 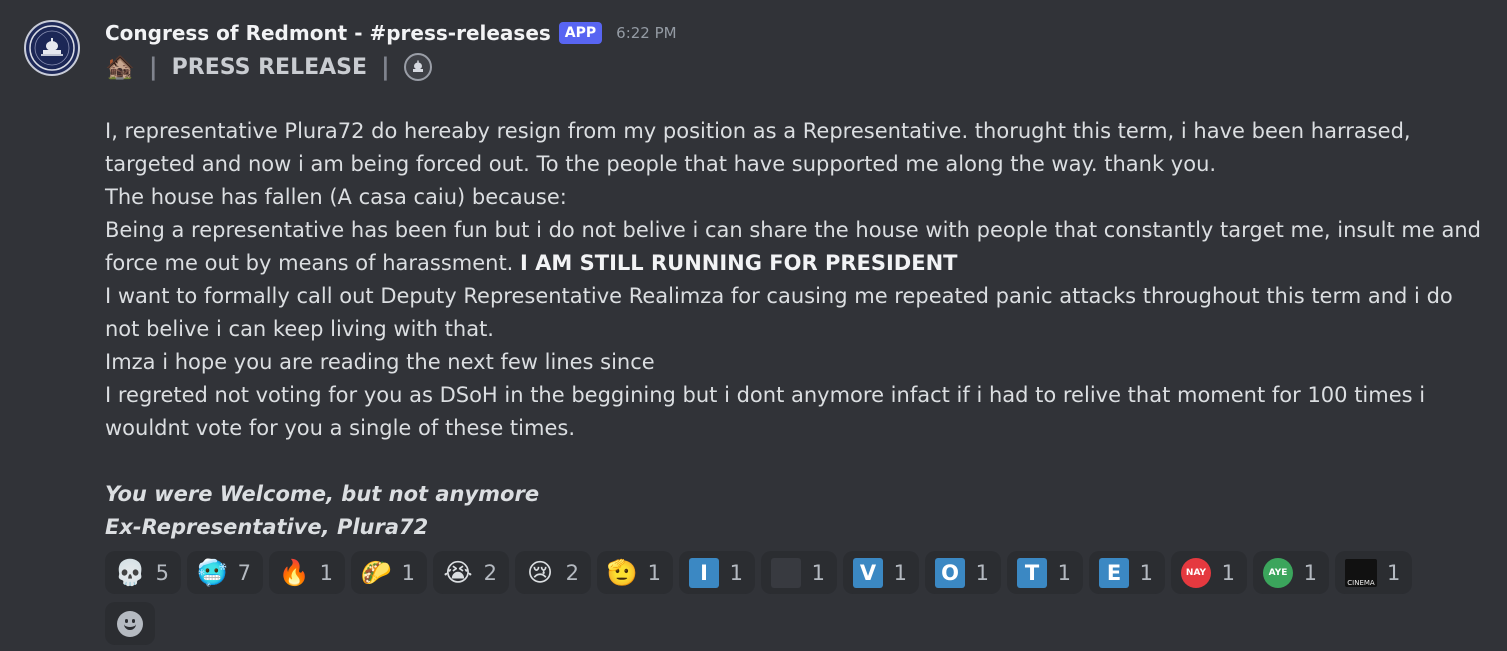 I want to click on derelict-house-icon: 🏚️, so click(x=120, y=67).